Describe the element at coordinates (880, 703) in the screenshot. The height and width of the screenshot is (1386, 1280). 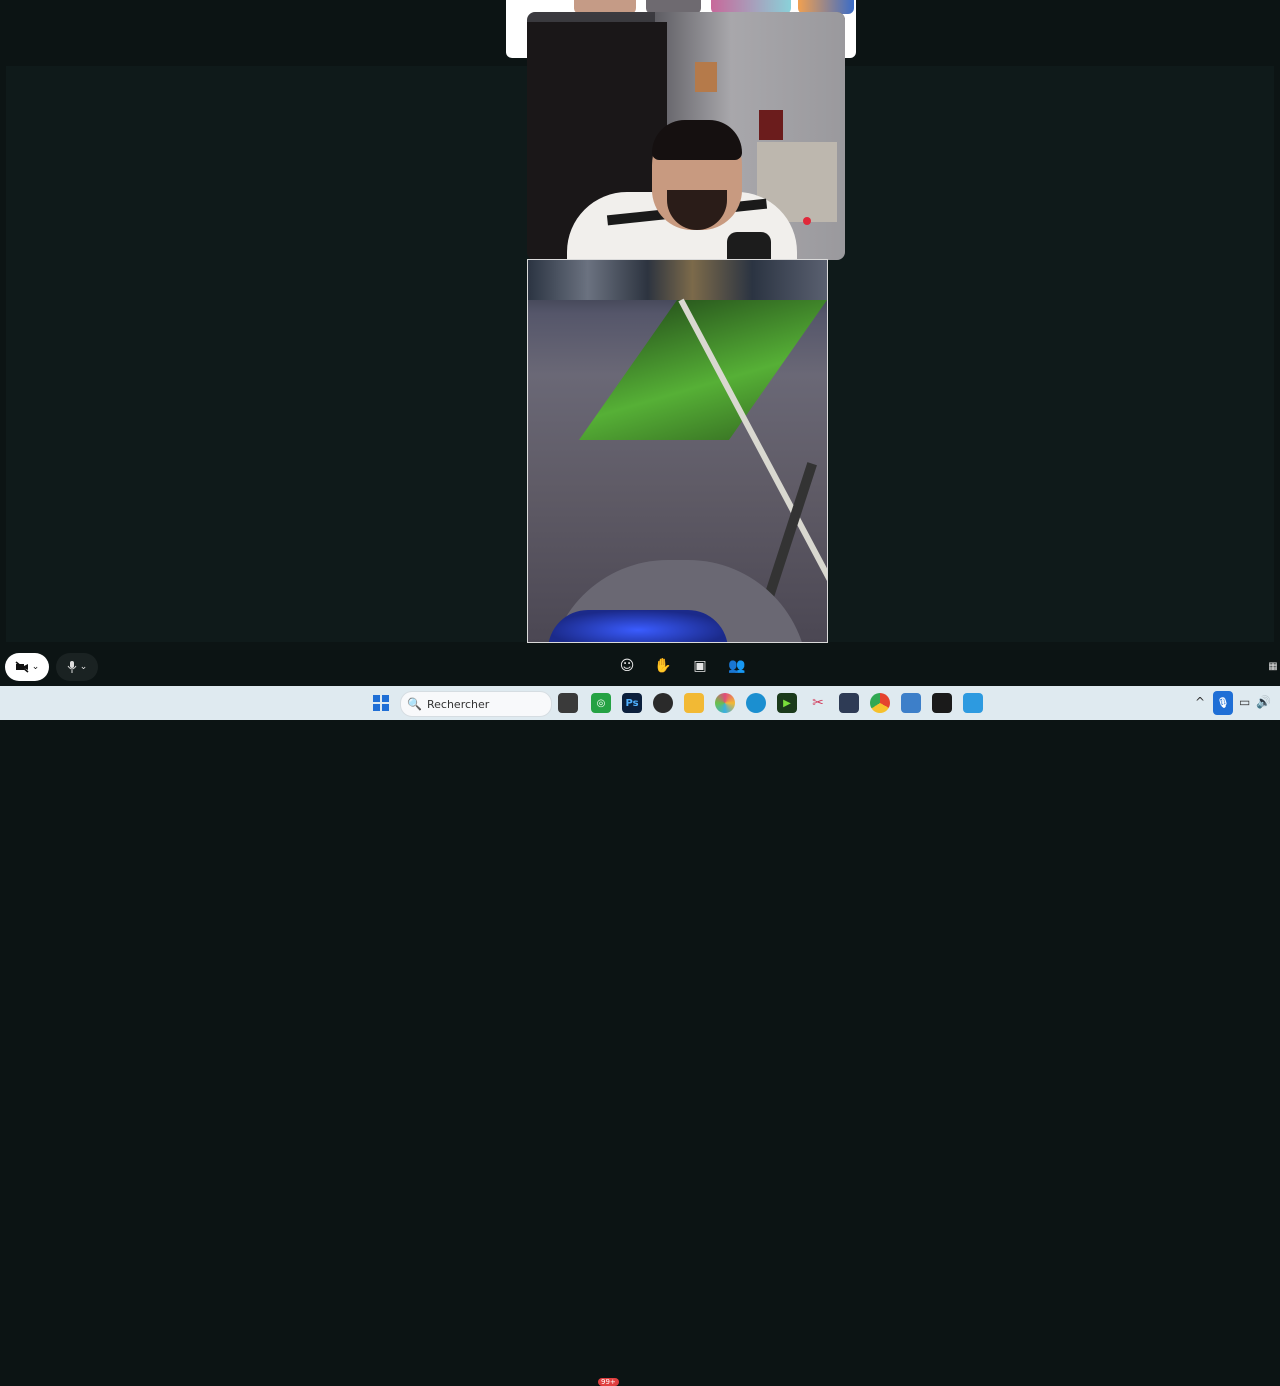
I see `chrome-icon` at that location.